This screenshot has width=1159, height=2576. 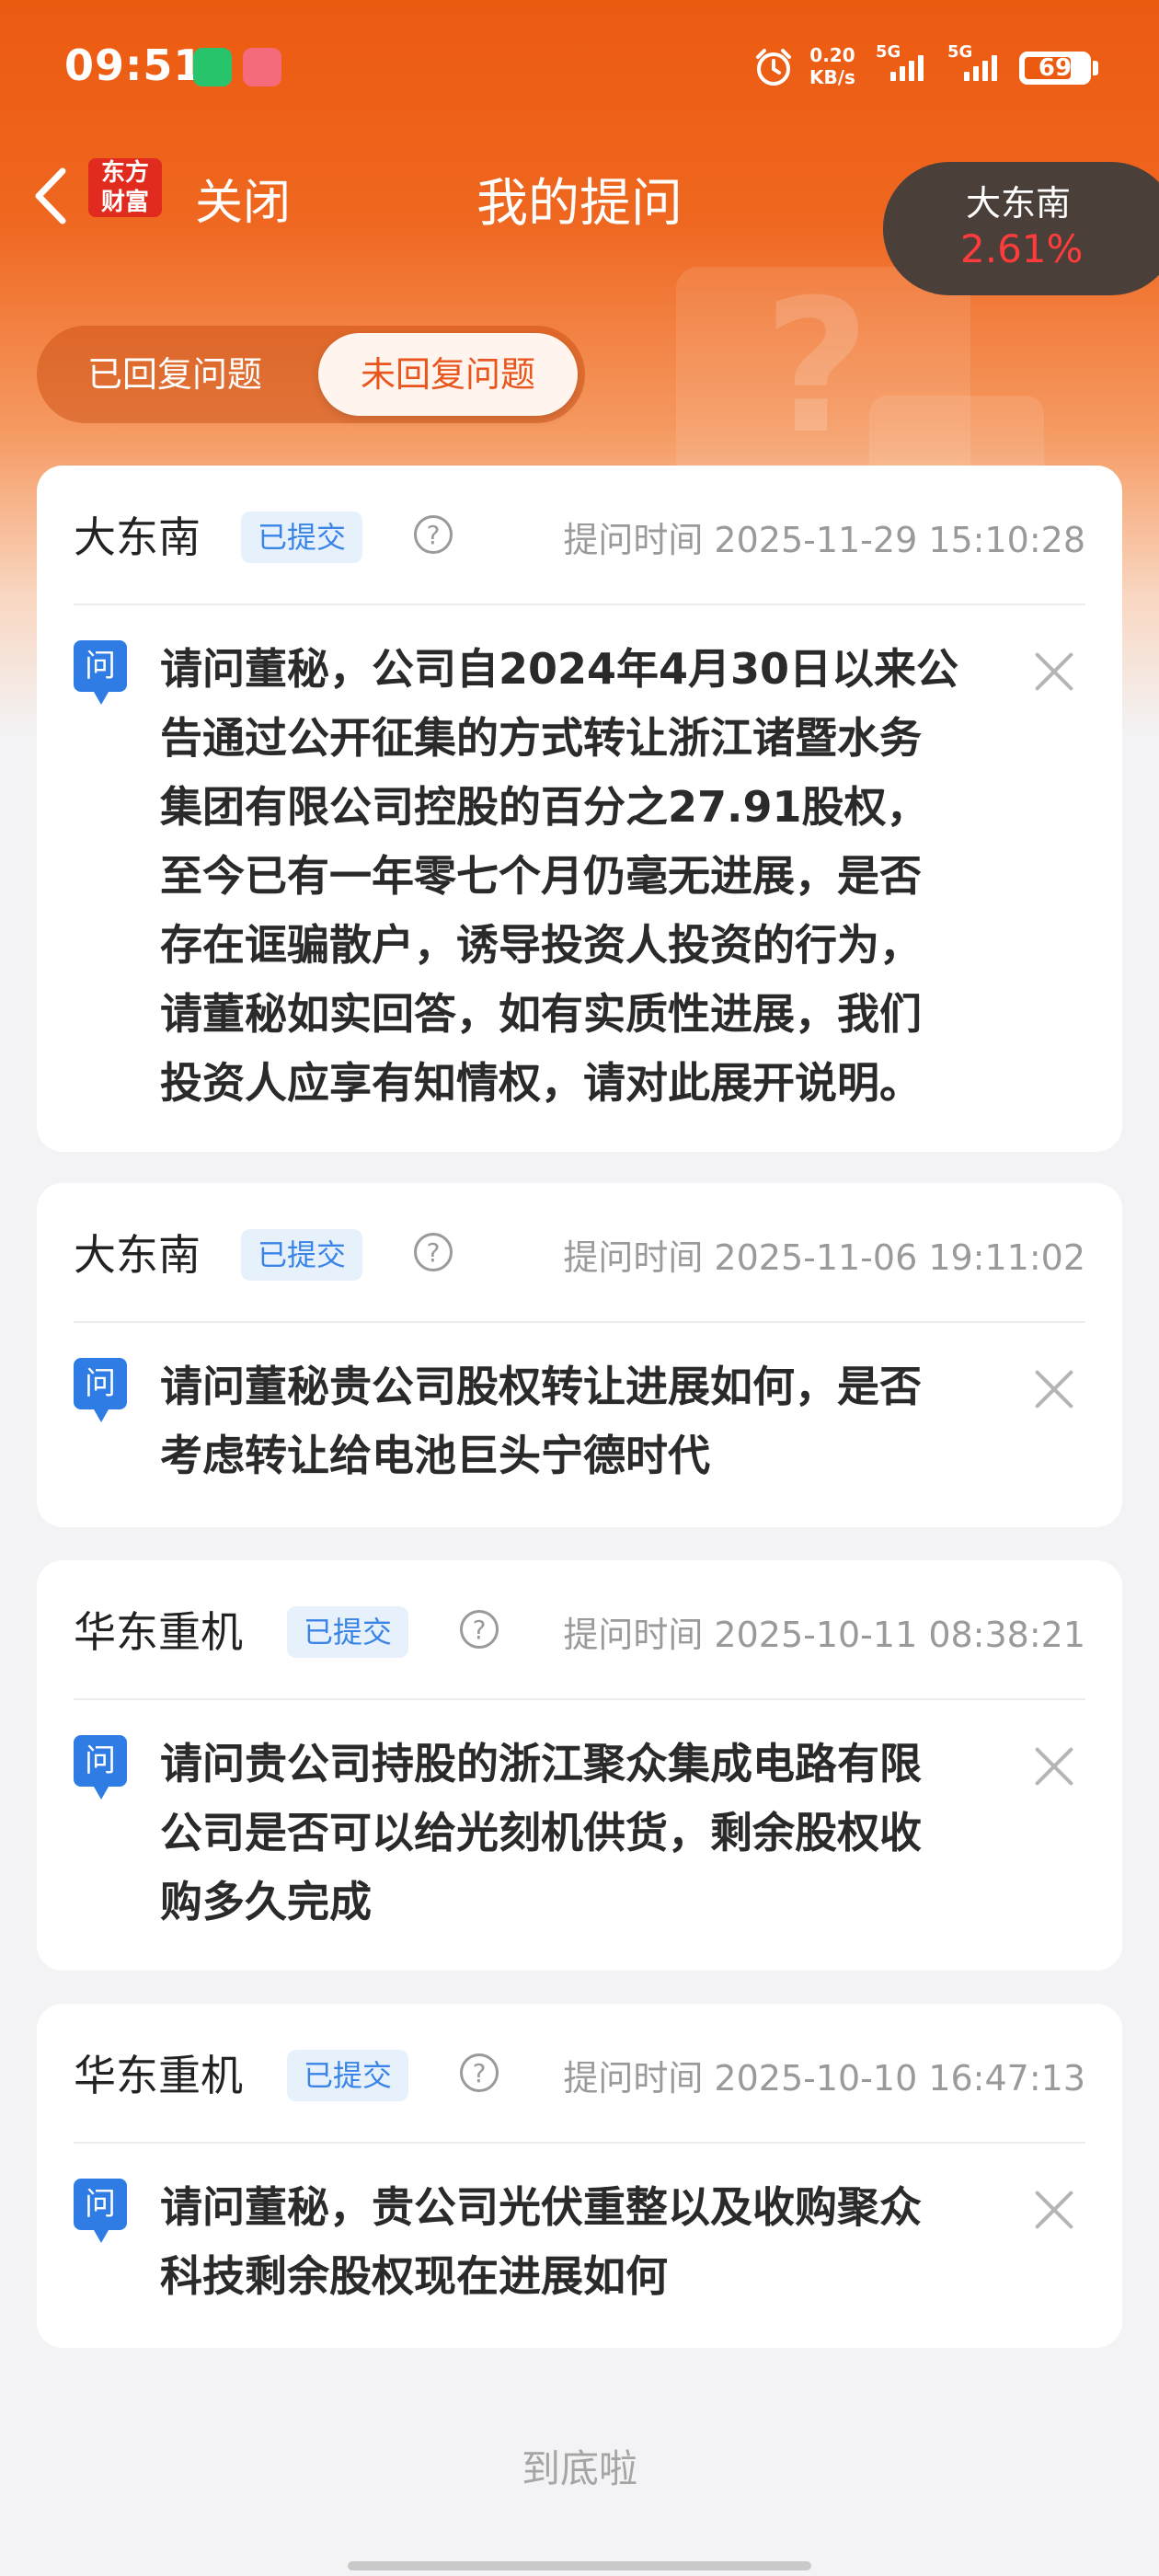 I want to click on card-header: 华东重机 已提交 ? 提问时间 2025-10-10 16:47:13, so click(x=579, y=2073).